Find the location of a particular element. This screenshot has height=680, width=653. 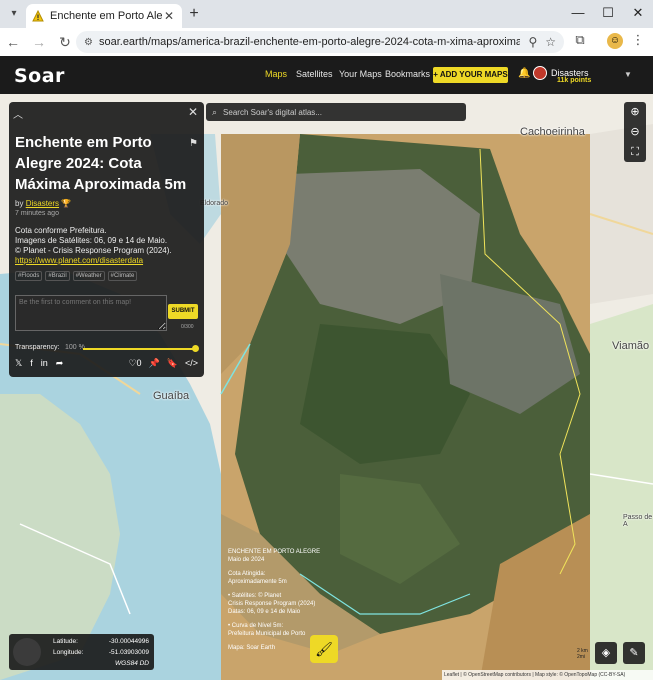

legend-cota-value: Aproximadamente 5m is located at coordinates (257, 582).